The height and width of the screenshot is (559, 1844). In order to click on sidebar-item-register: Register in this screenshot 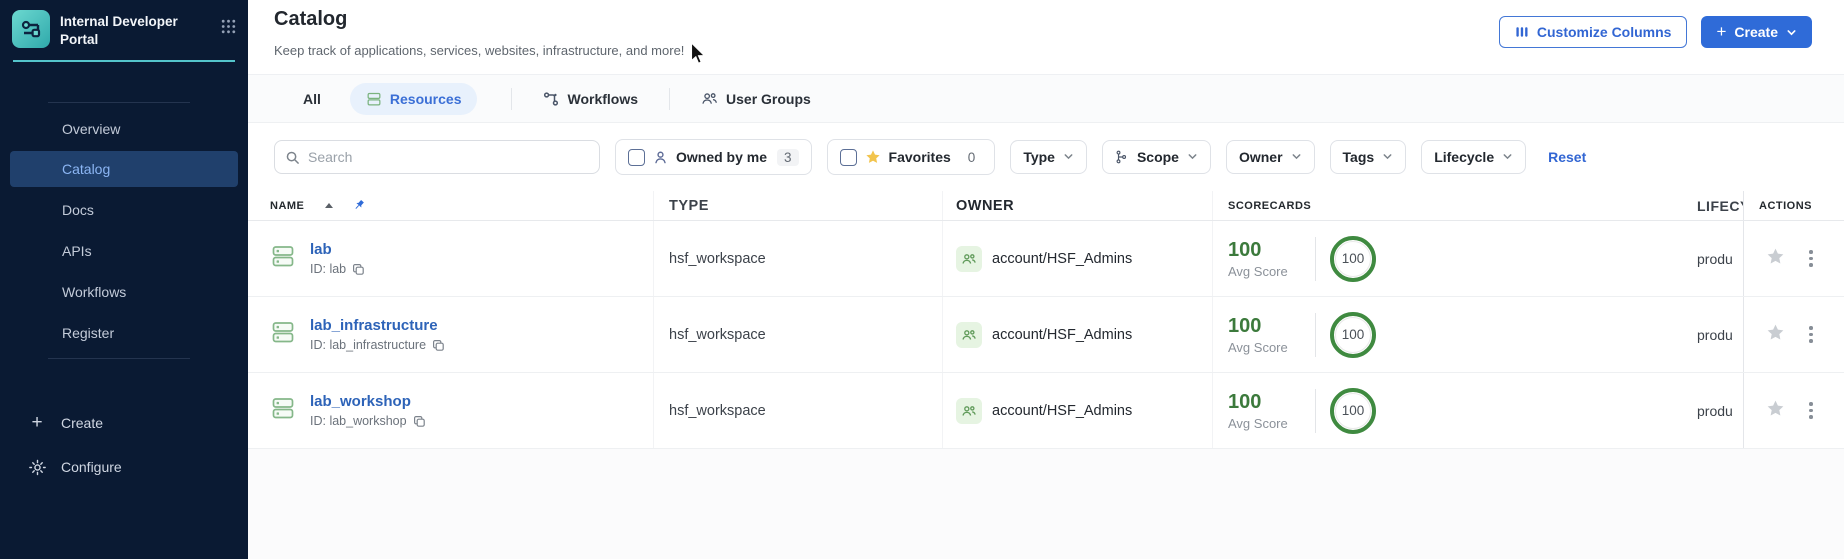, I will do `click(124, 332)`.